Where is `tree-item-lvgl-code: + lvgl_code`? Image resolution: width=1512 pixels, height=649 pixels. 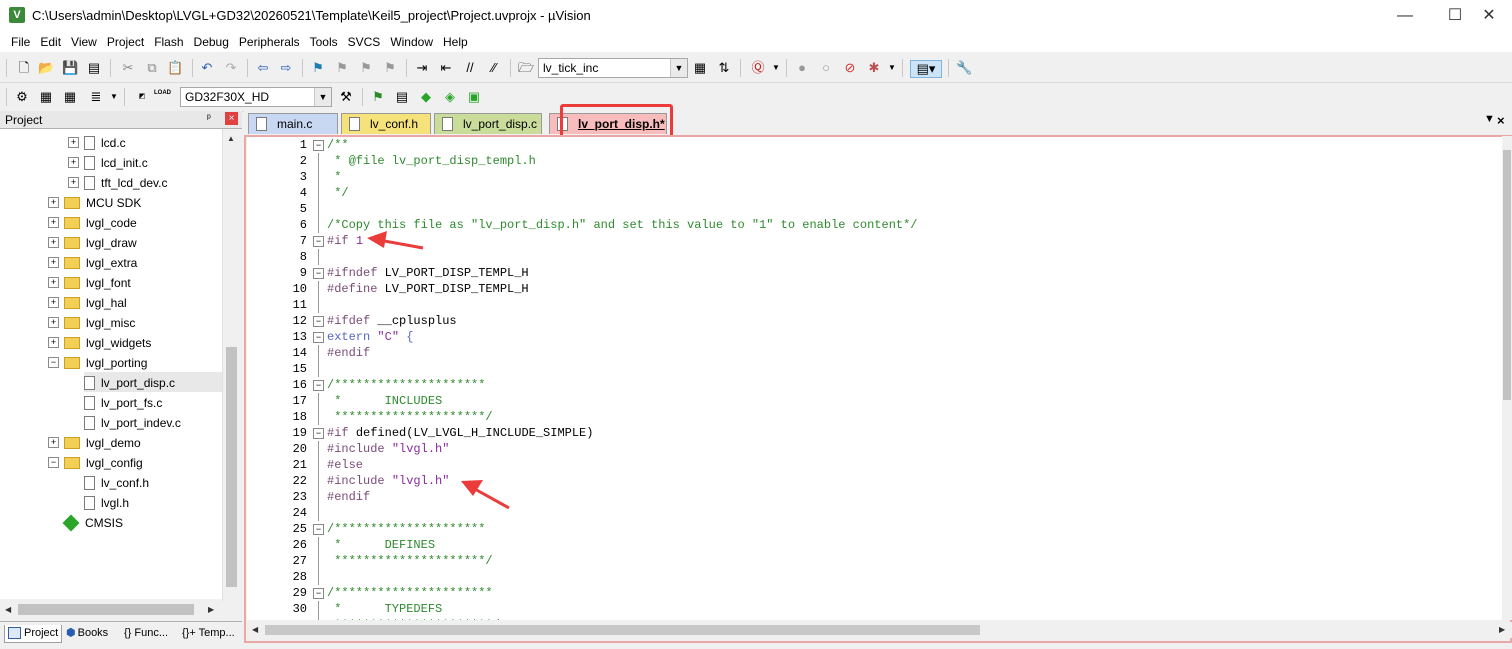 tree-item-lvgl-code: + lvgl_code is located at coordinates (92, 222).